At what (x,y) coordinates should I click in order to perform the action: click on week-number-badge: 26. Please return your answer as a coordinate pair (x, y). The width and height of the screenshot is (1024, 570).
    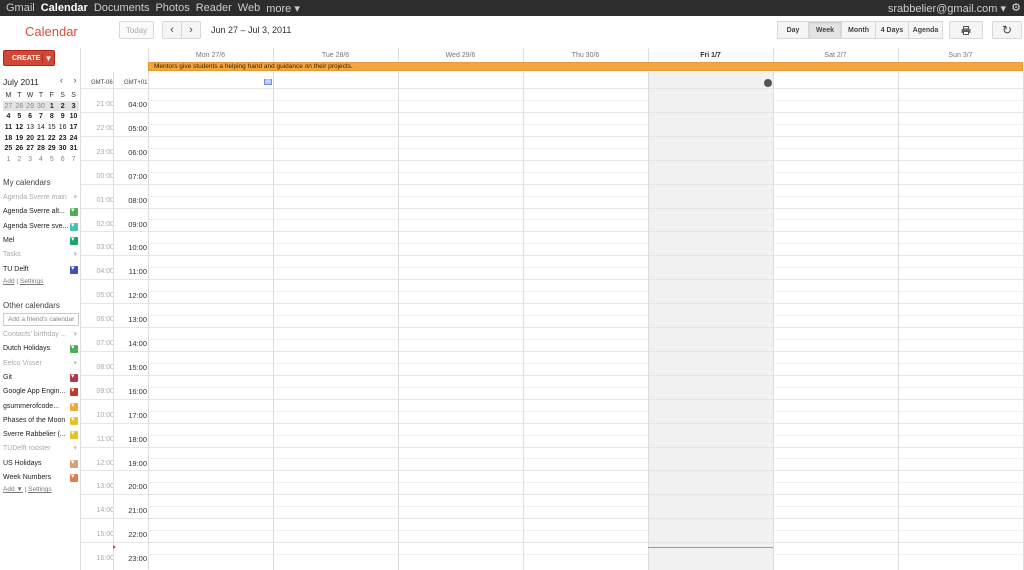
    Looking at the image, I should click on (268, 82).